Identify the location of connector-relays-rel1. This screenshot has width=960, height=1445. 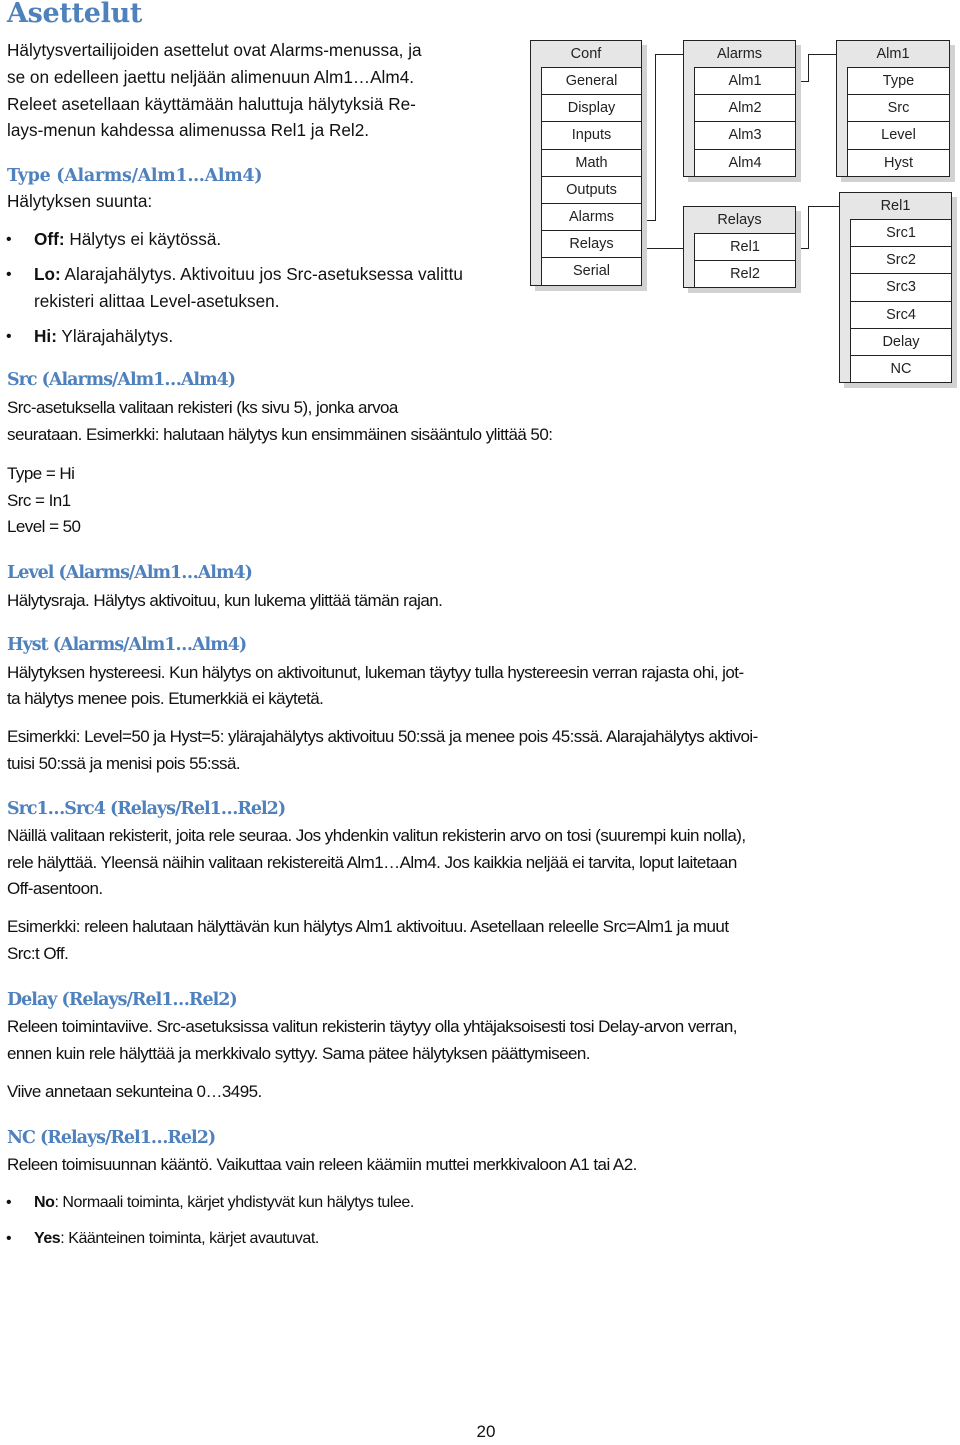
(802, 227).